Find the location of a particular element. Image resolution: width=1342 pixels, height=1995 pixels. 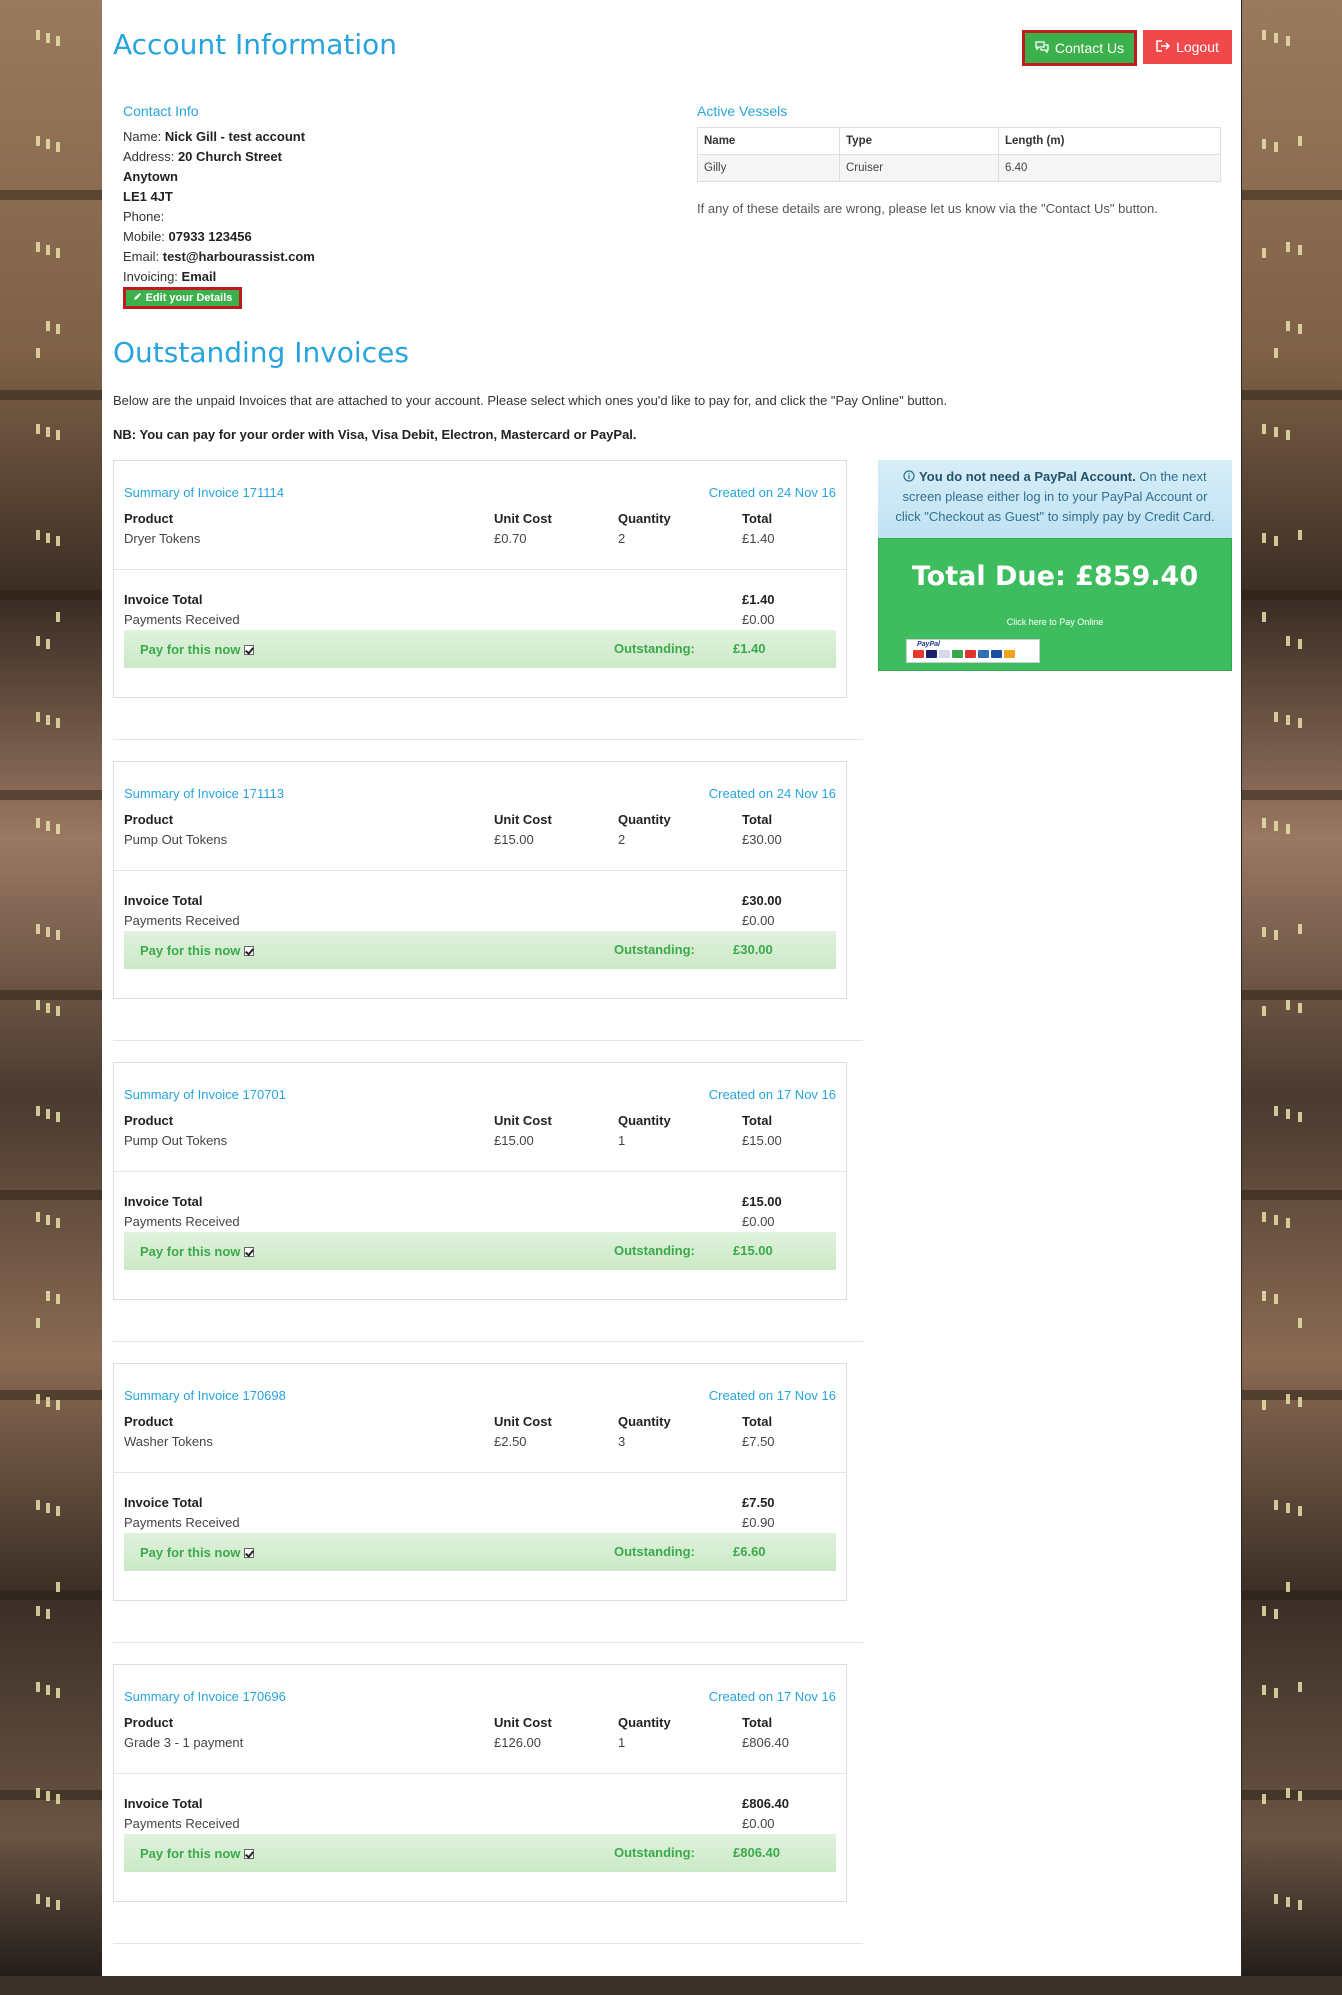

vessel-name: Gilly is located at coordinates (768, 168).